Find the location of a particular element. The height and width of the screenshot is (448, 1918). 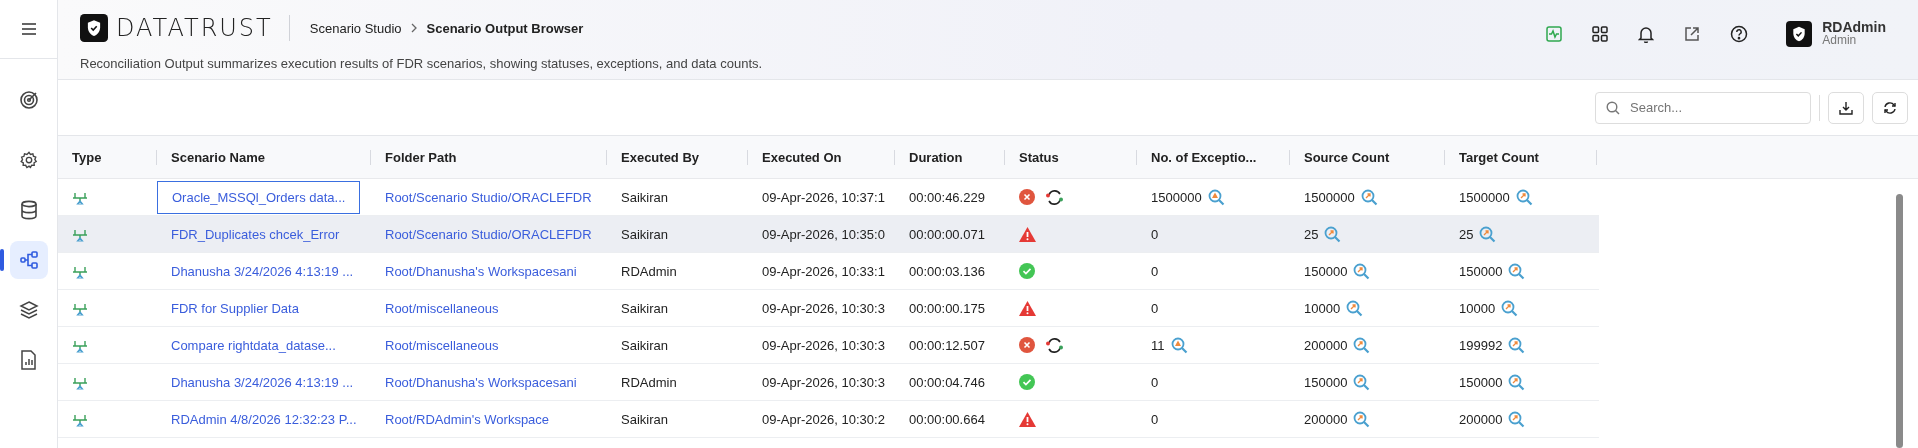

logo-icon is located at coordinates (94, 28).